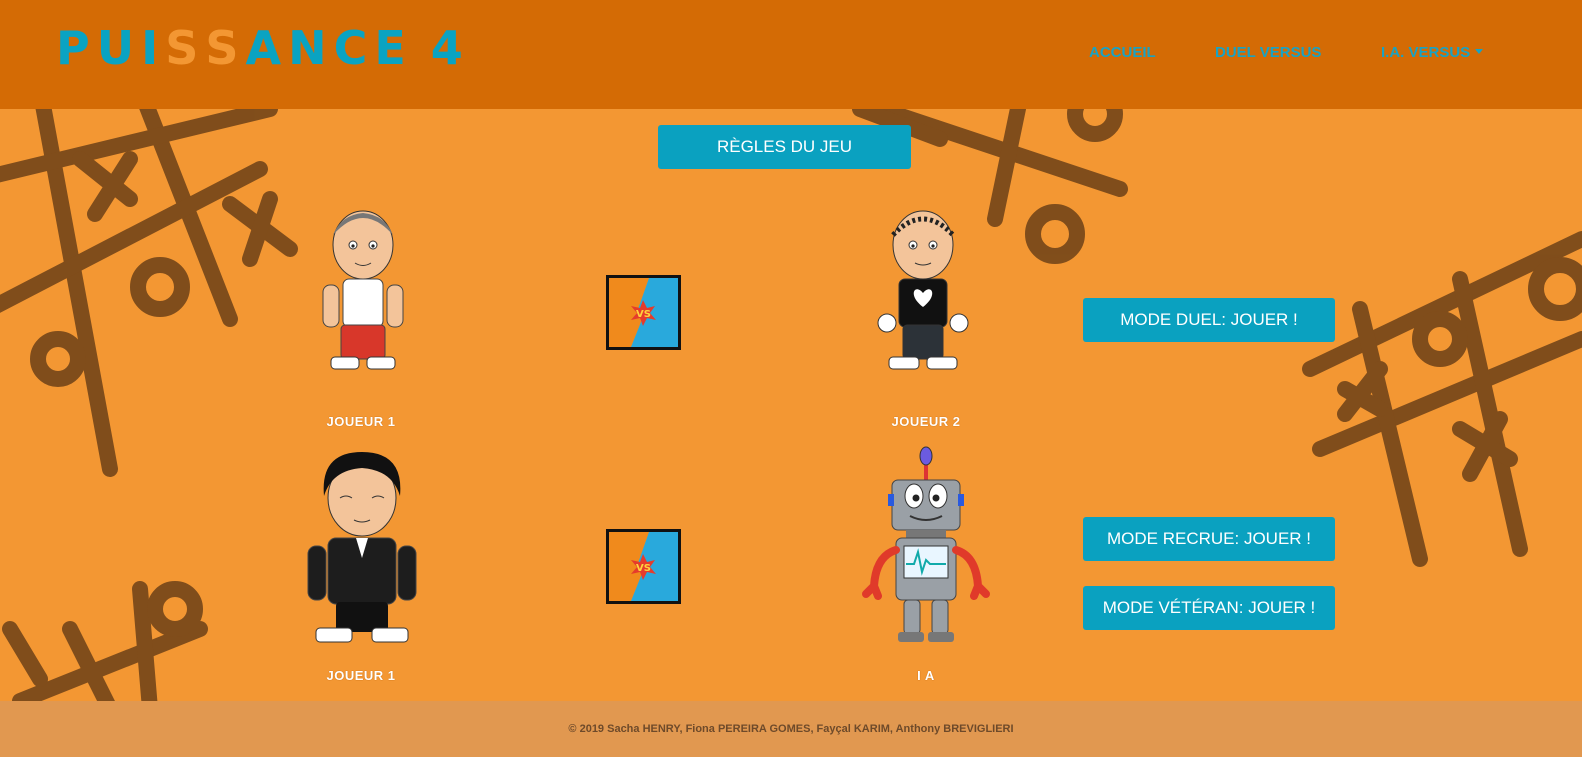 This screenshot has height=757, width=1582. I want to click on nav-duel-versus: DUEL VERSUS, so click(1268, 52).